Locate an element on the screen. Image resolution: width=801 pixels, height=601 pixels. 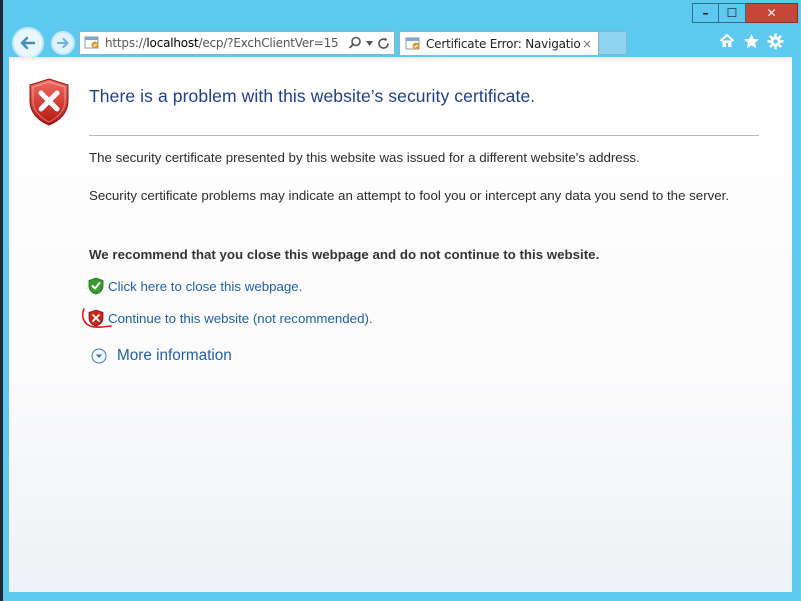
tab-close-icon: × is located at coordinates (587, 44).